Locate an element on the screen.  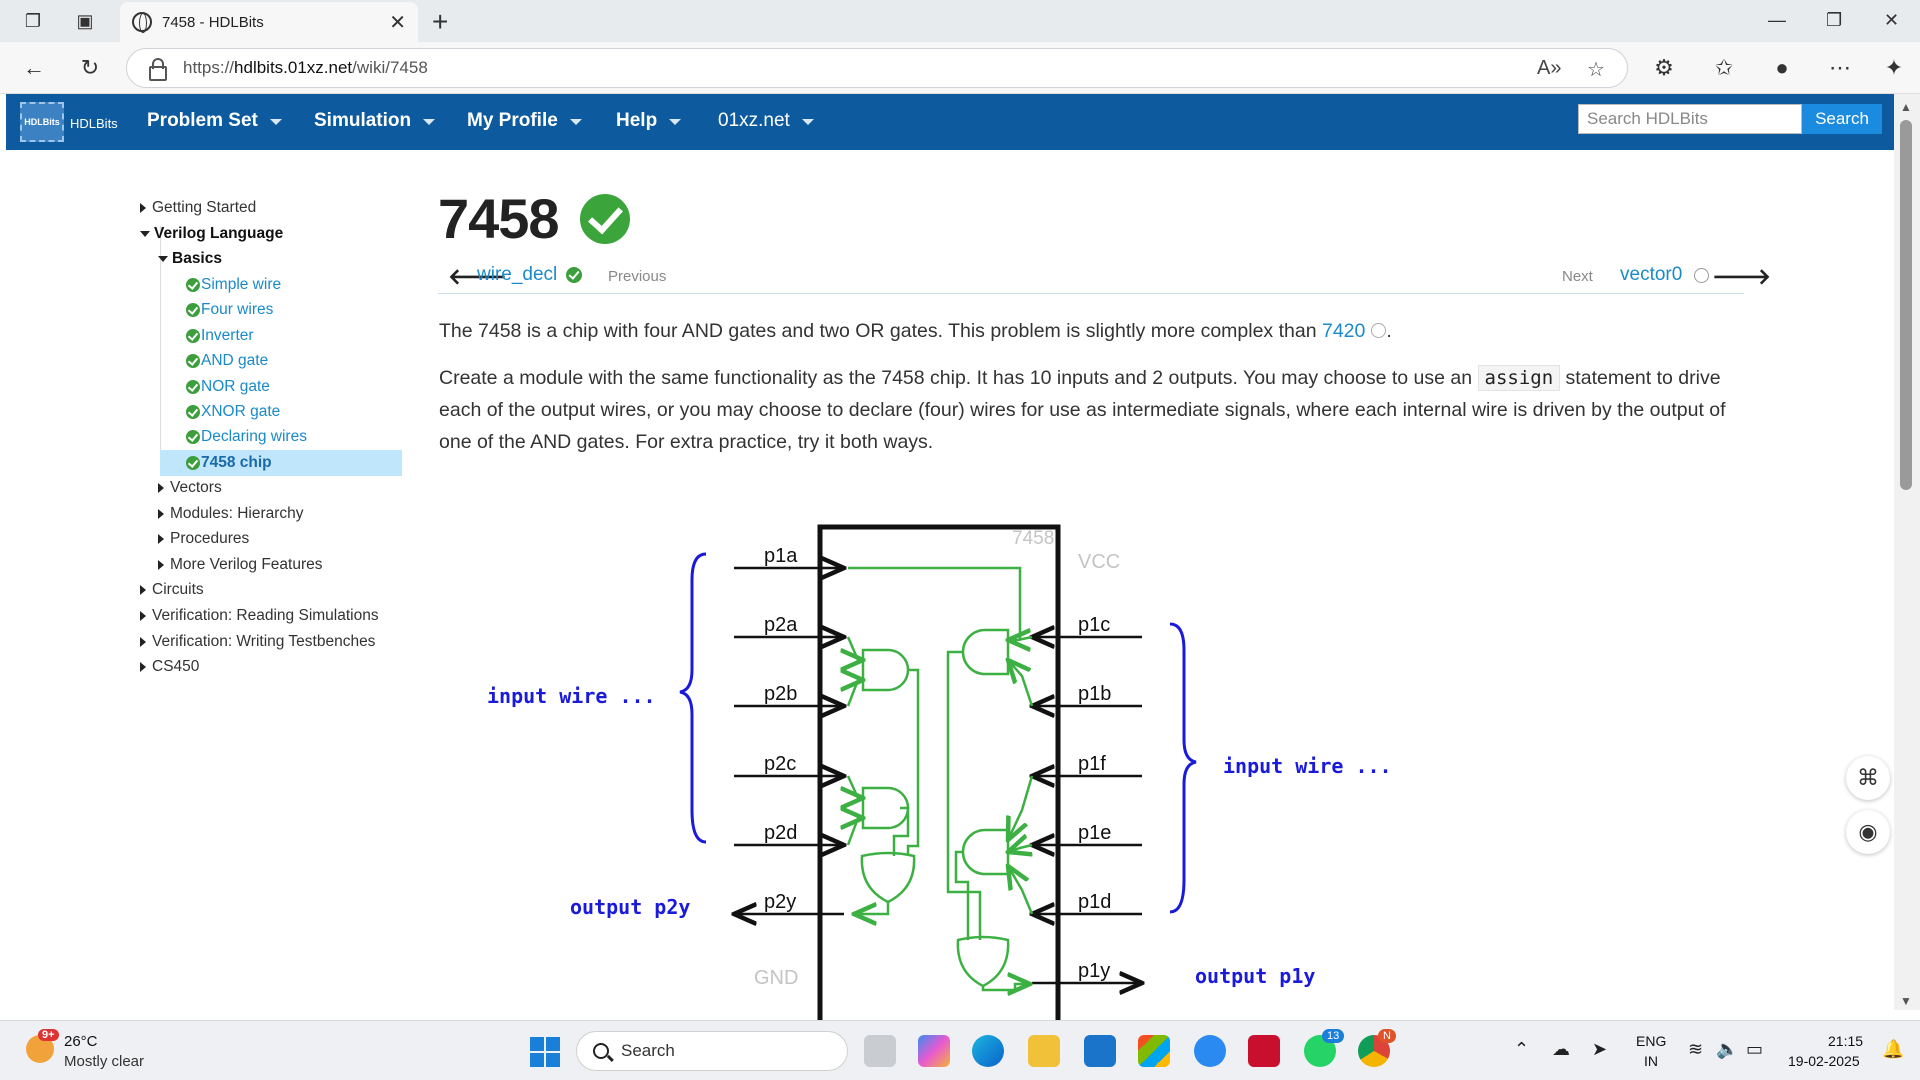
address-bar: https://hdlbits.01xz.net/wiki/7458 A» ☆ is located at coordinates (877, 68).